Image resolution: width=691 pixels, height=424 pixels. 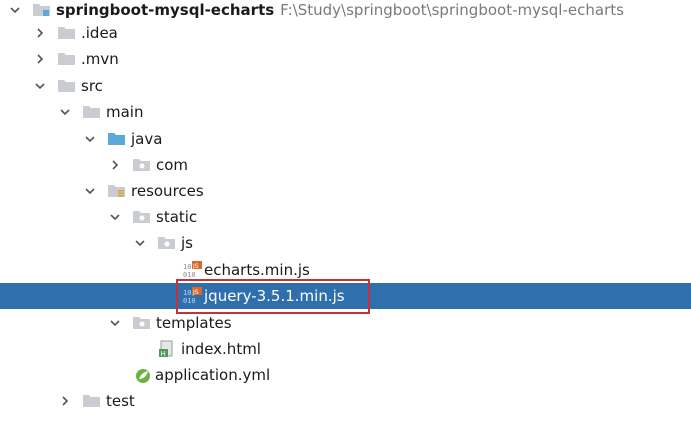 I want to click on tree-row-idea: .idea, so click(x=345, y=33).